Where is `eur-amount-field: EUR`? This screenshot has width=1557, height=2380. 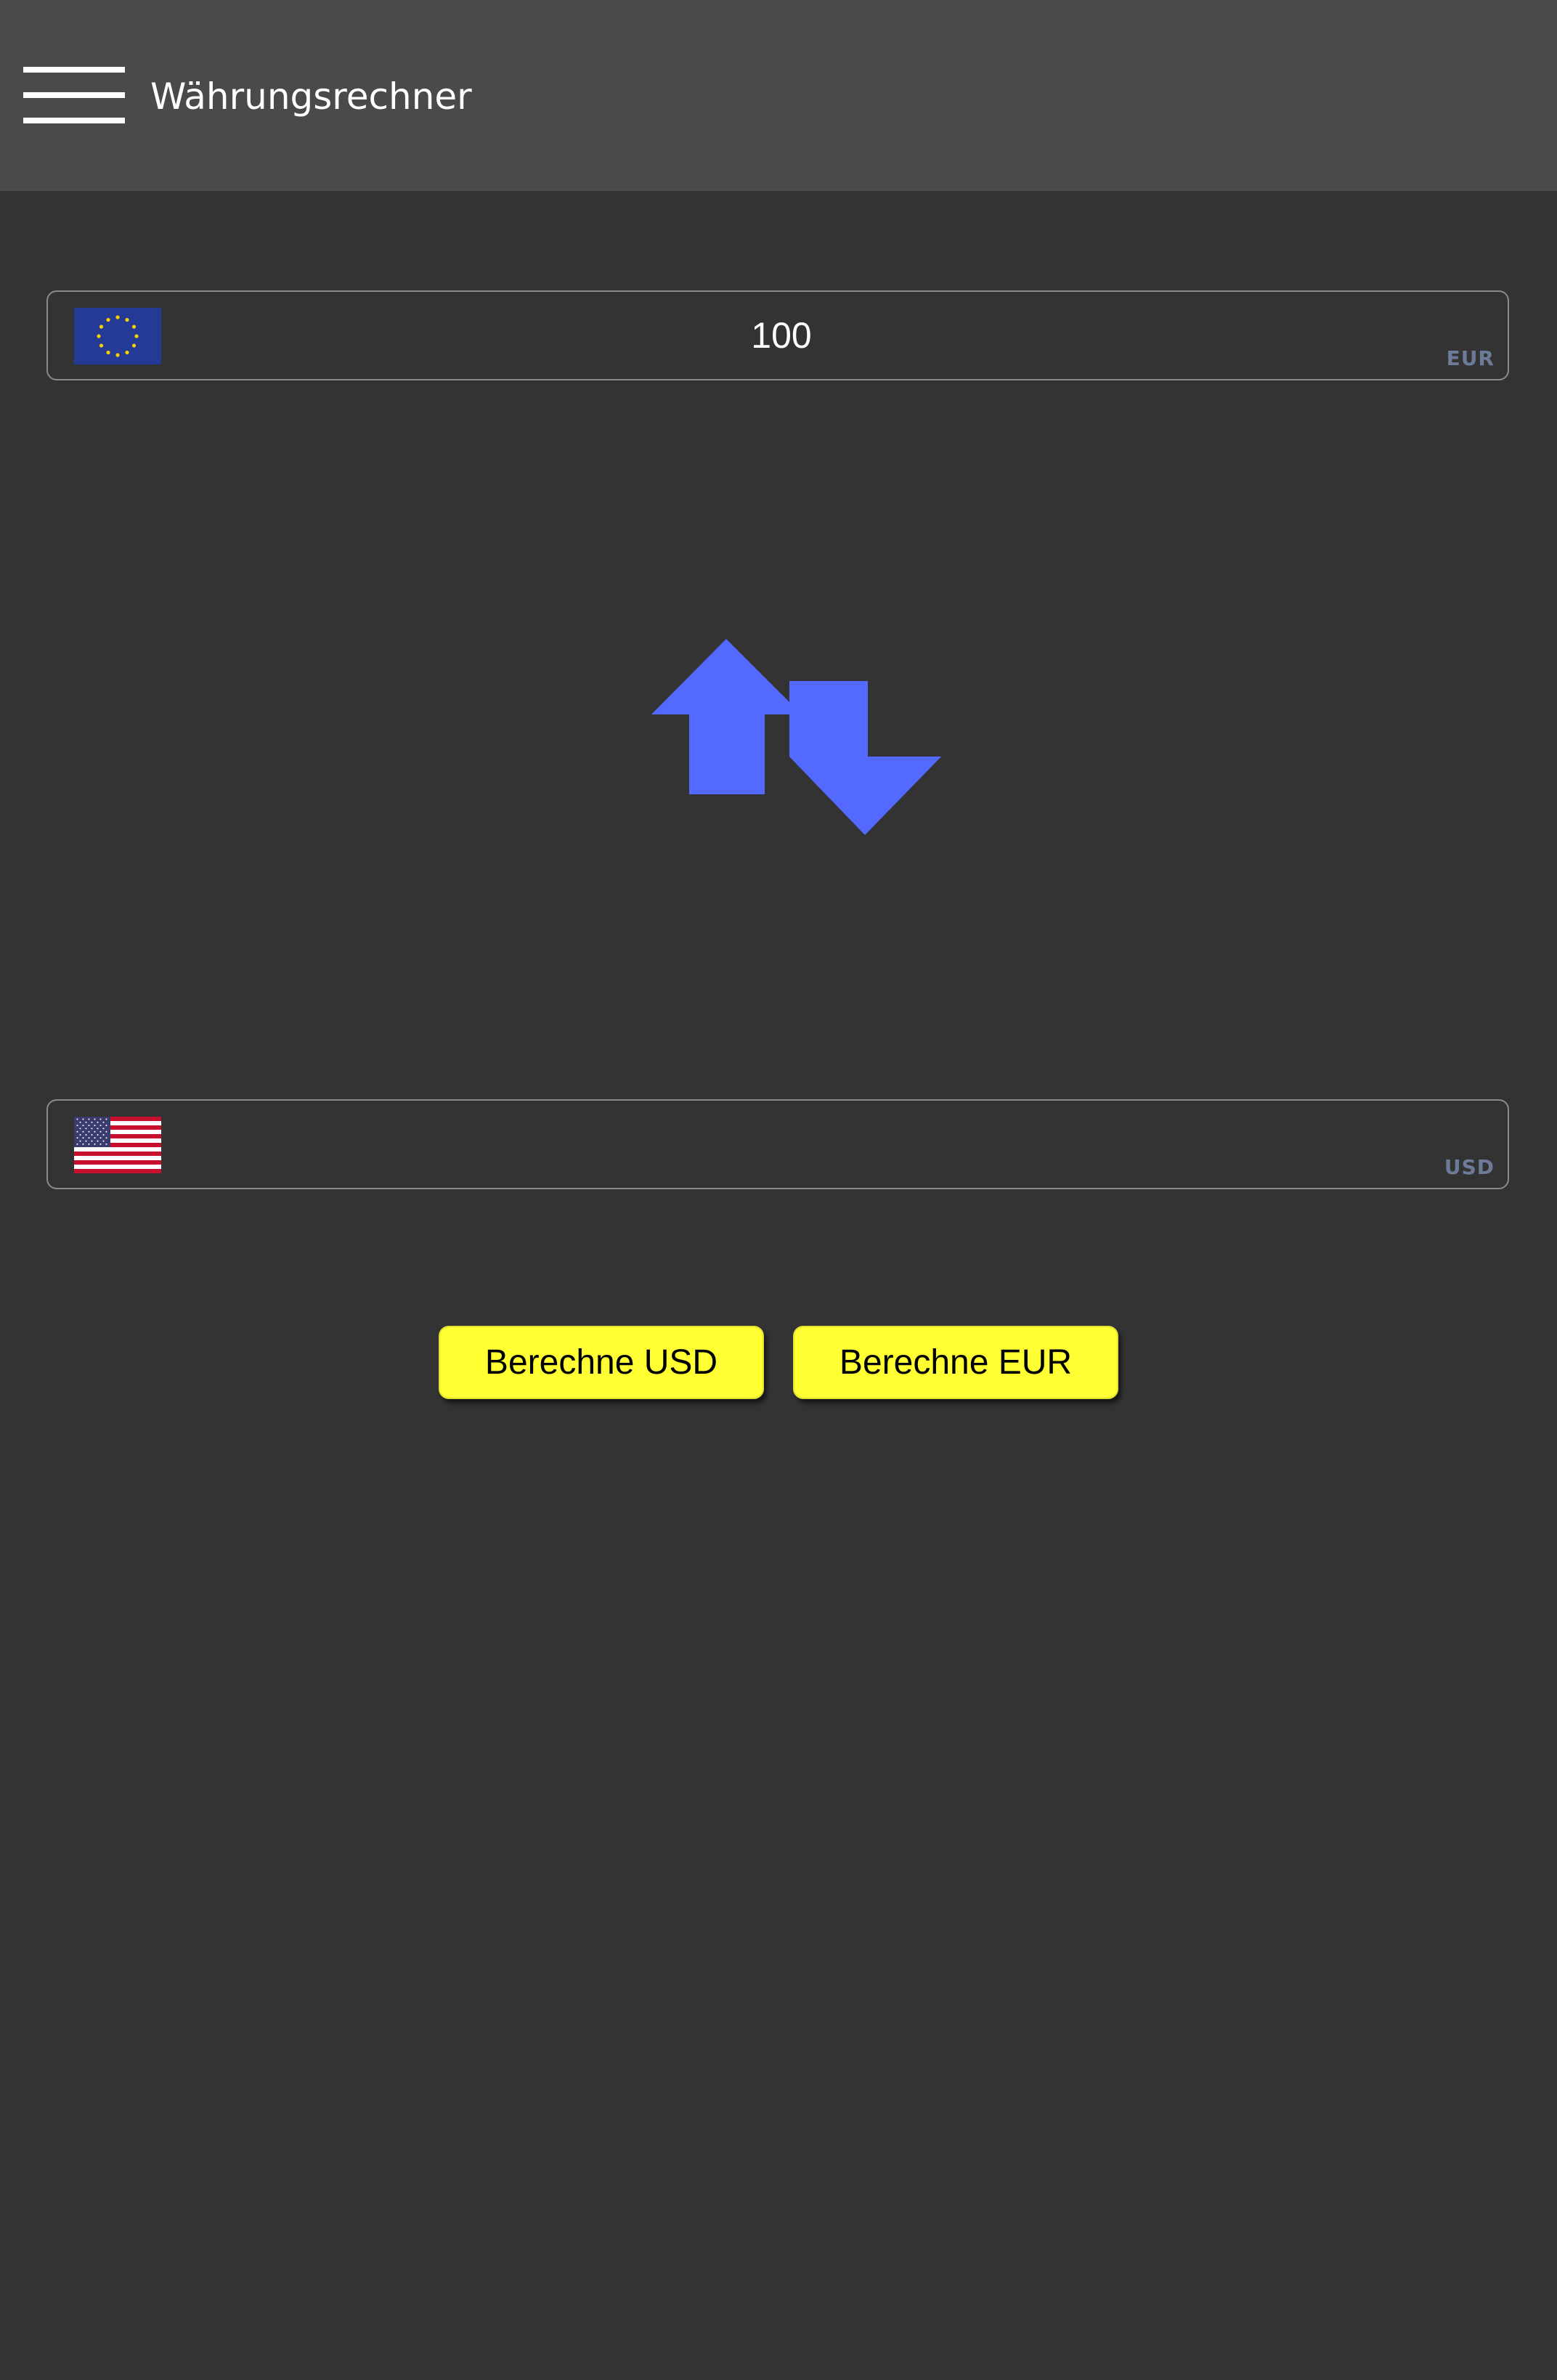 eur-amount-field: EUR is located at coordinates (777, 335).